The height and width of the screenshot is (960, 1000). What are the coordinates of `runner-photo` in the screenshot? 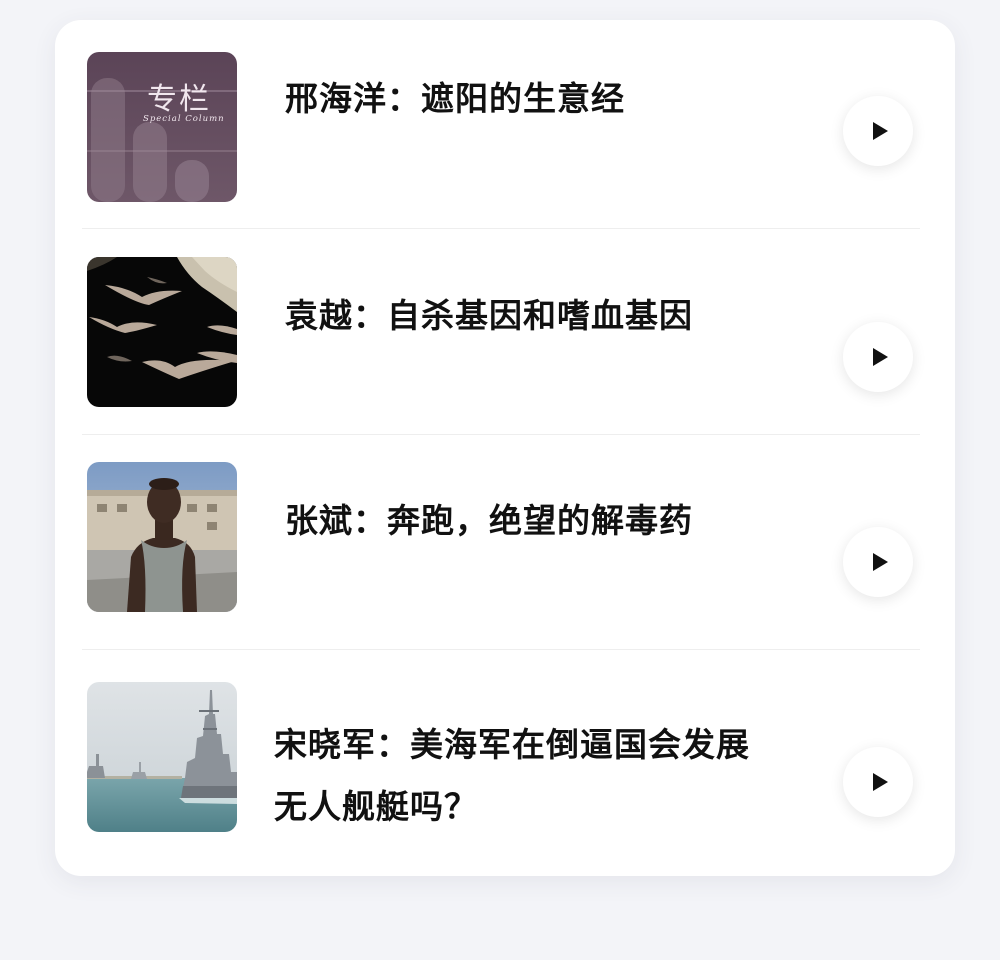 It's located at (162, 537).